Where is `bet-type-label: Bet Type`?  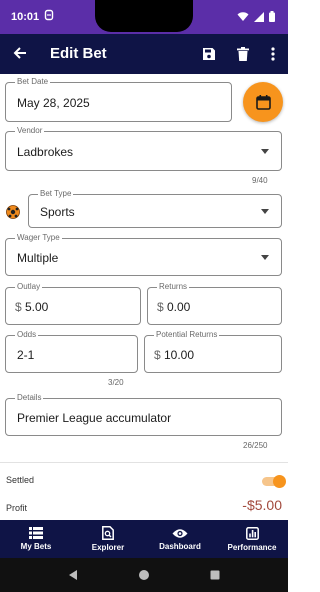 bet-type-label: Bet Type is located at coordinates (56, 194).